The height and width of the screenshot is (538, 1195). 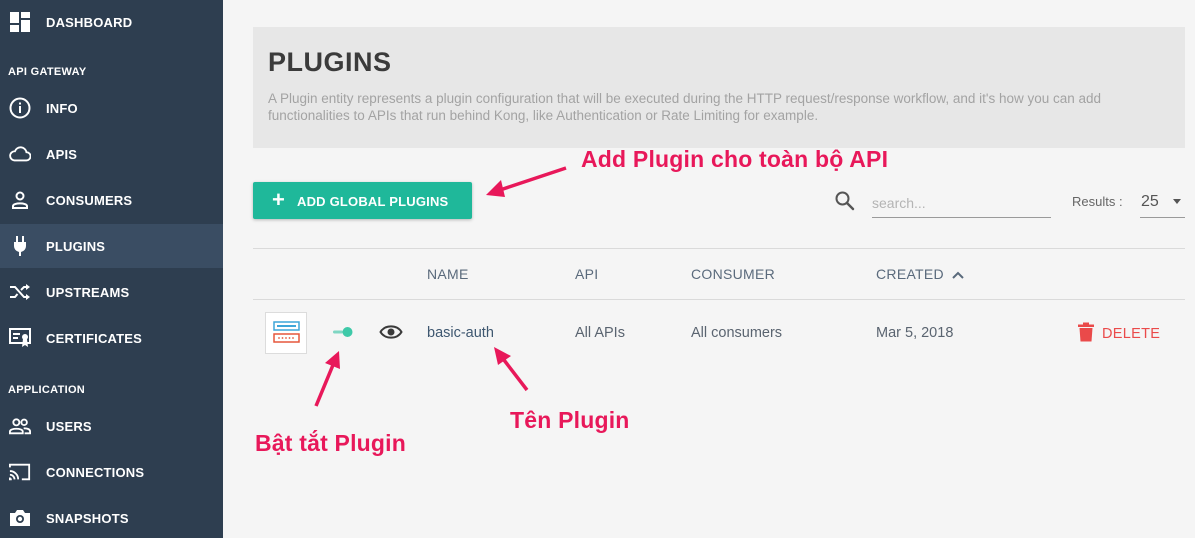 I want to click on sidebar-item-label: CONNECTIONS, so click(x=95, y=472).